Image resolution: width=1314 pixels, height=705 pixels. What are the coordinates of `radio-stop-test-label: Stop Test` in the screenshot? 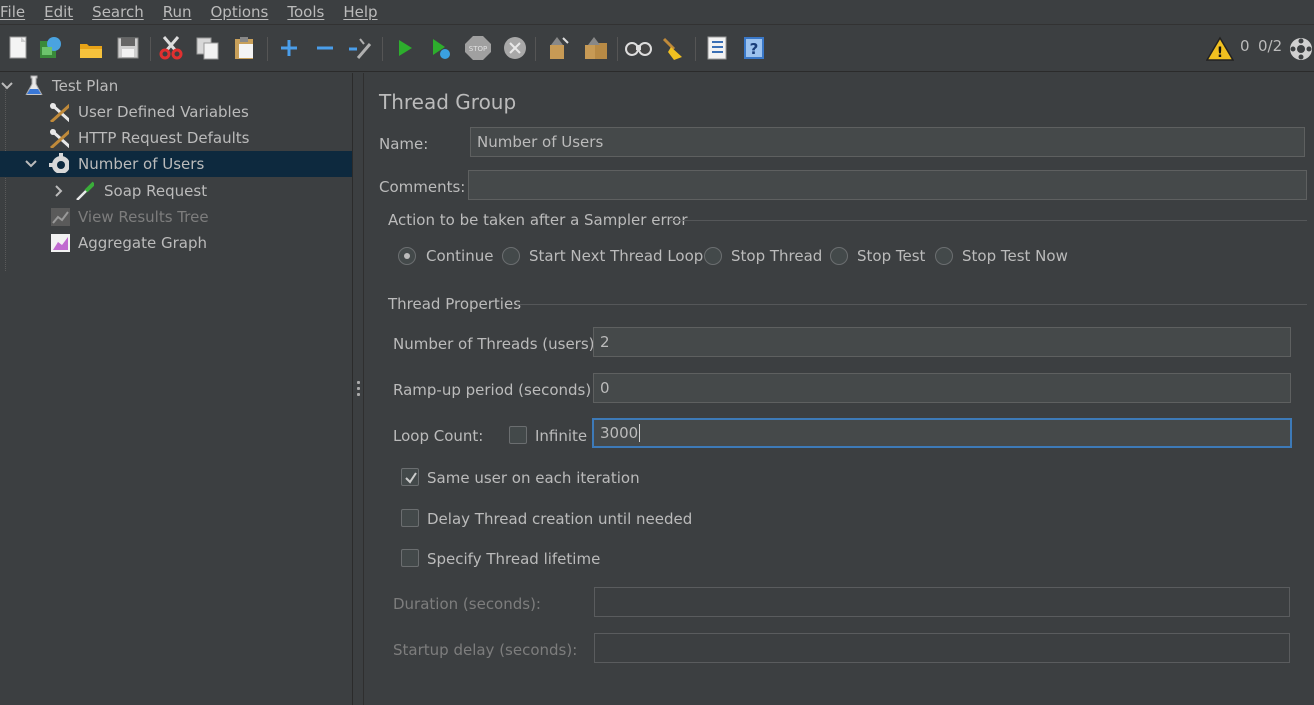 It's located at (891, 256).